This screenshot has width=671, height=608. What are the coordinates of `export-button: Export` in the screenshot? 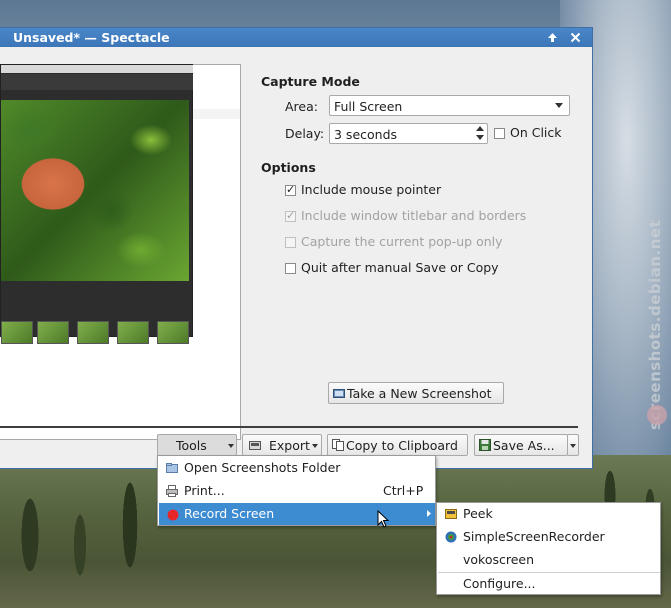 It's located at (282, 445).